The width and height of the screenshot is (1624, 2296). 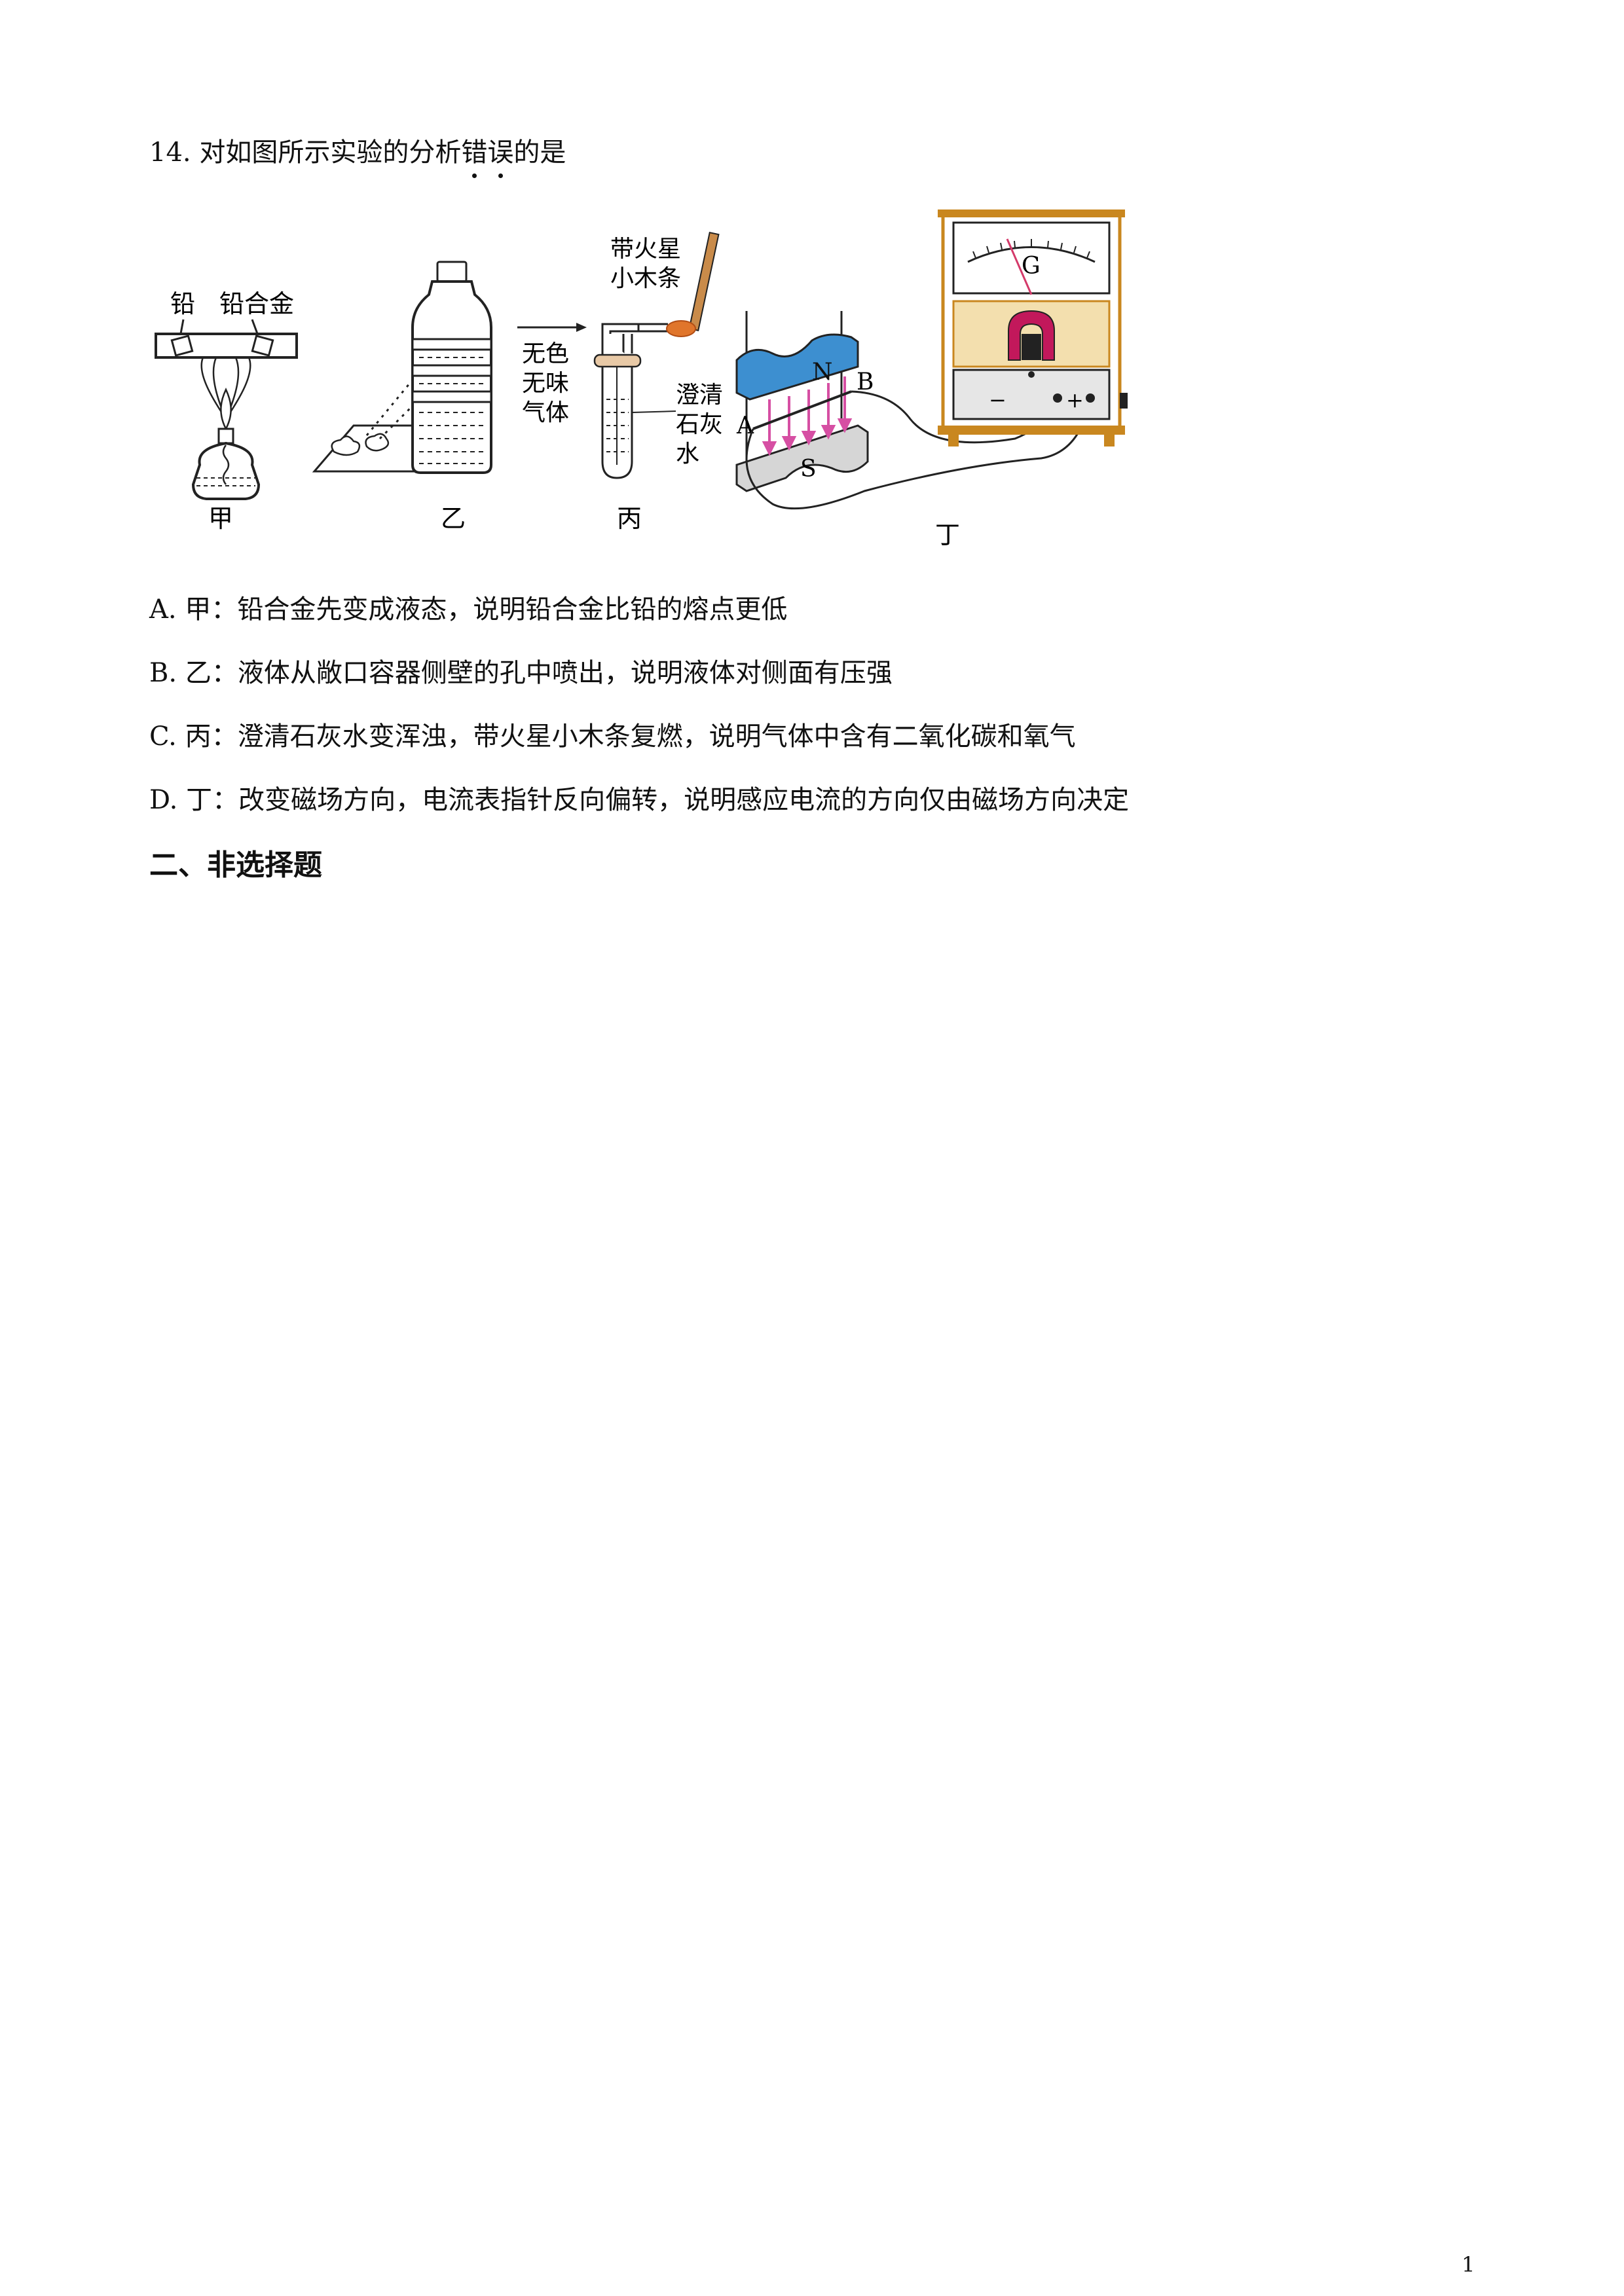 I want to click on option-b: B. 乙：液体从敞口容器侧壁的孔中喷出，说明液体对侧面有压强, so click(x=521, y=670).